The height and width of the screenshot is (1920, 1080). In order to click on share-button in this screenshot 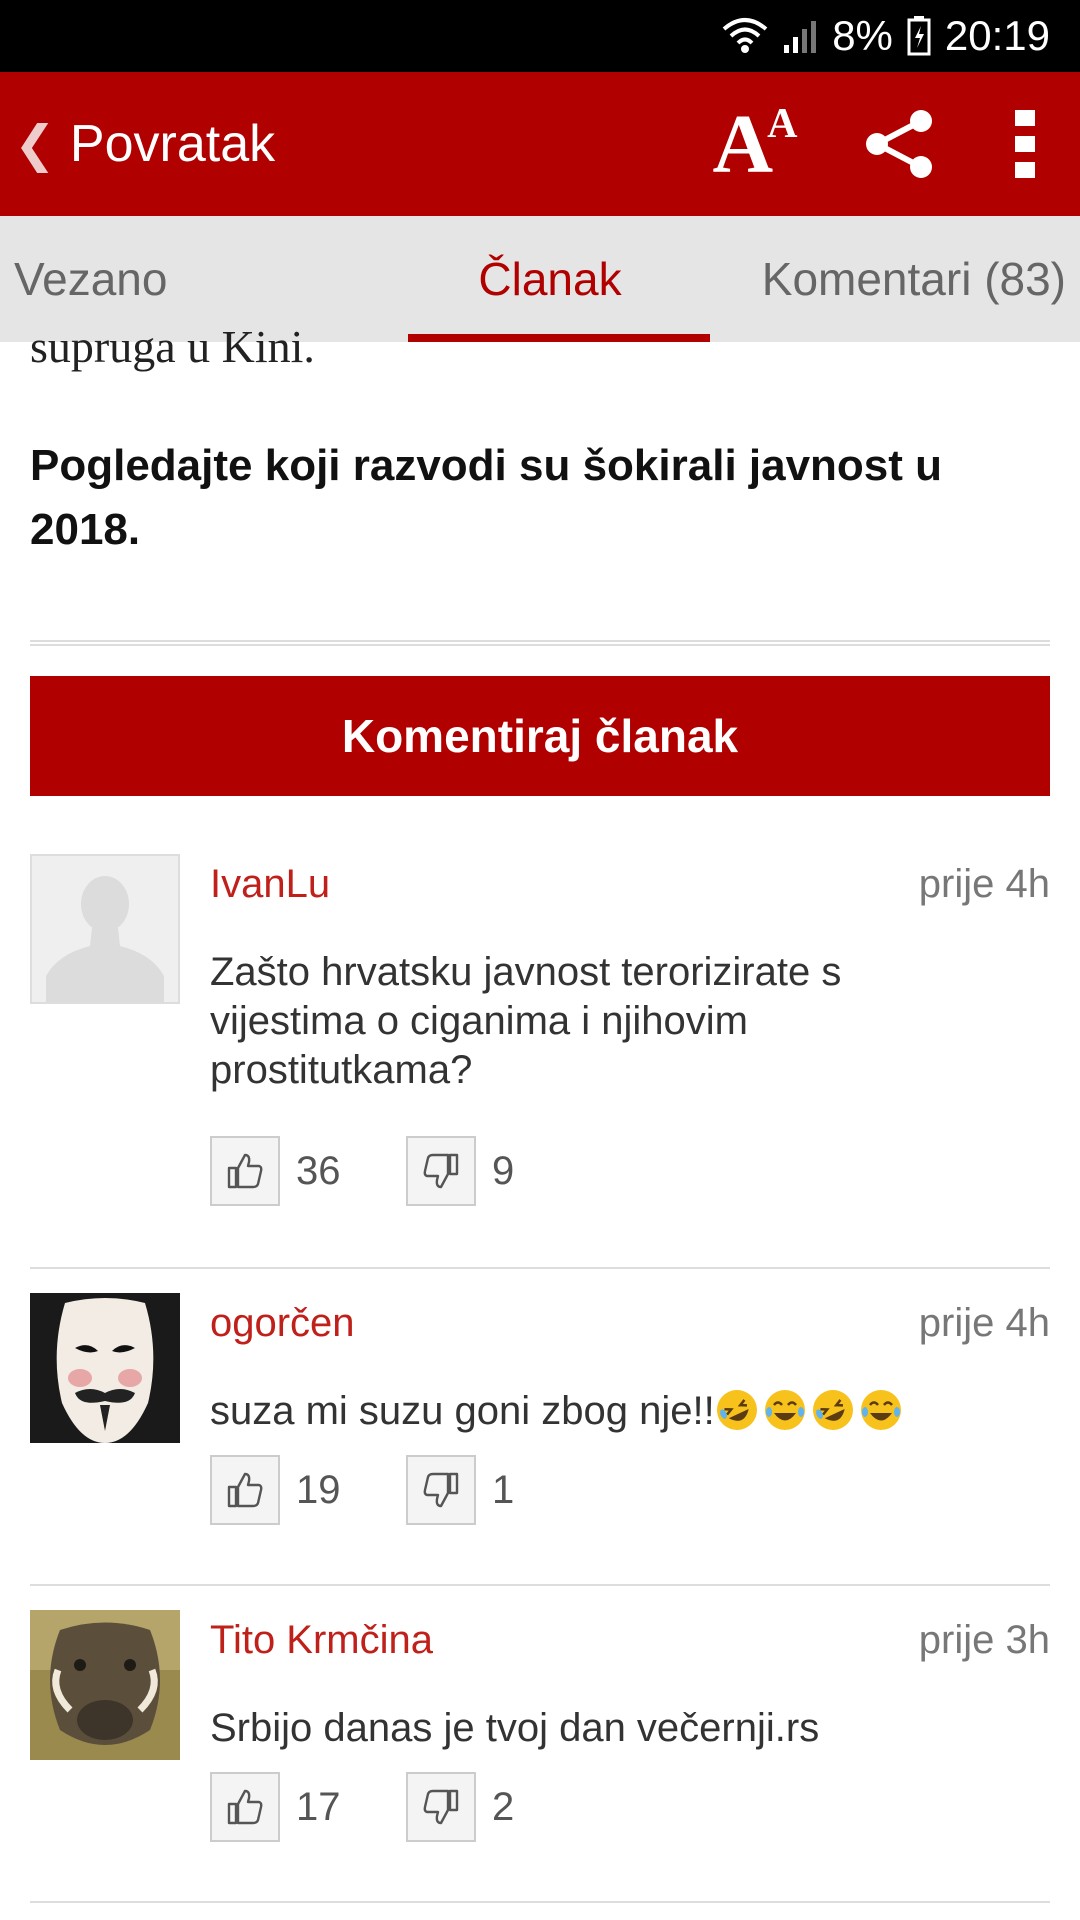, I will do `click(900, 144)`.